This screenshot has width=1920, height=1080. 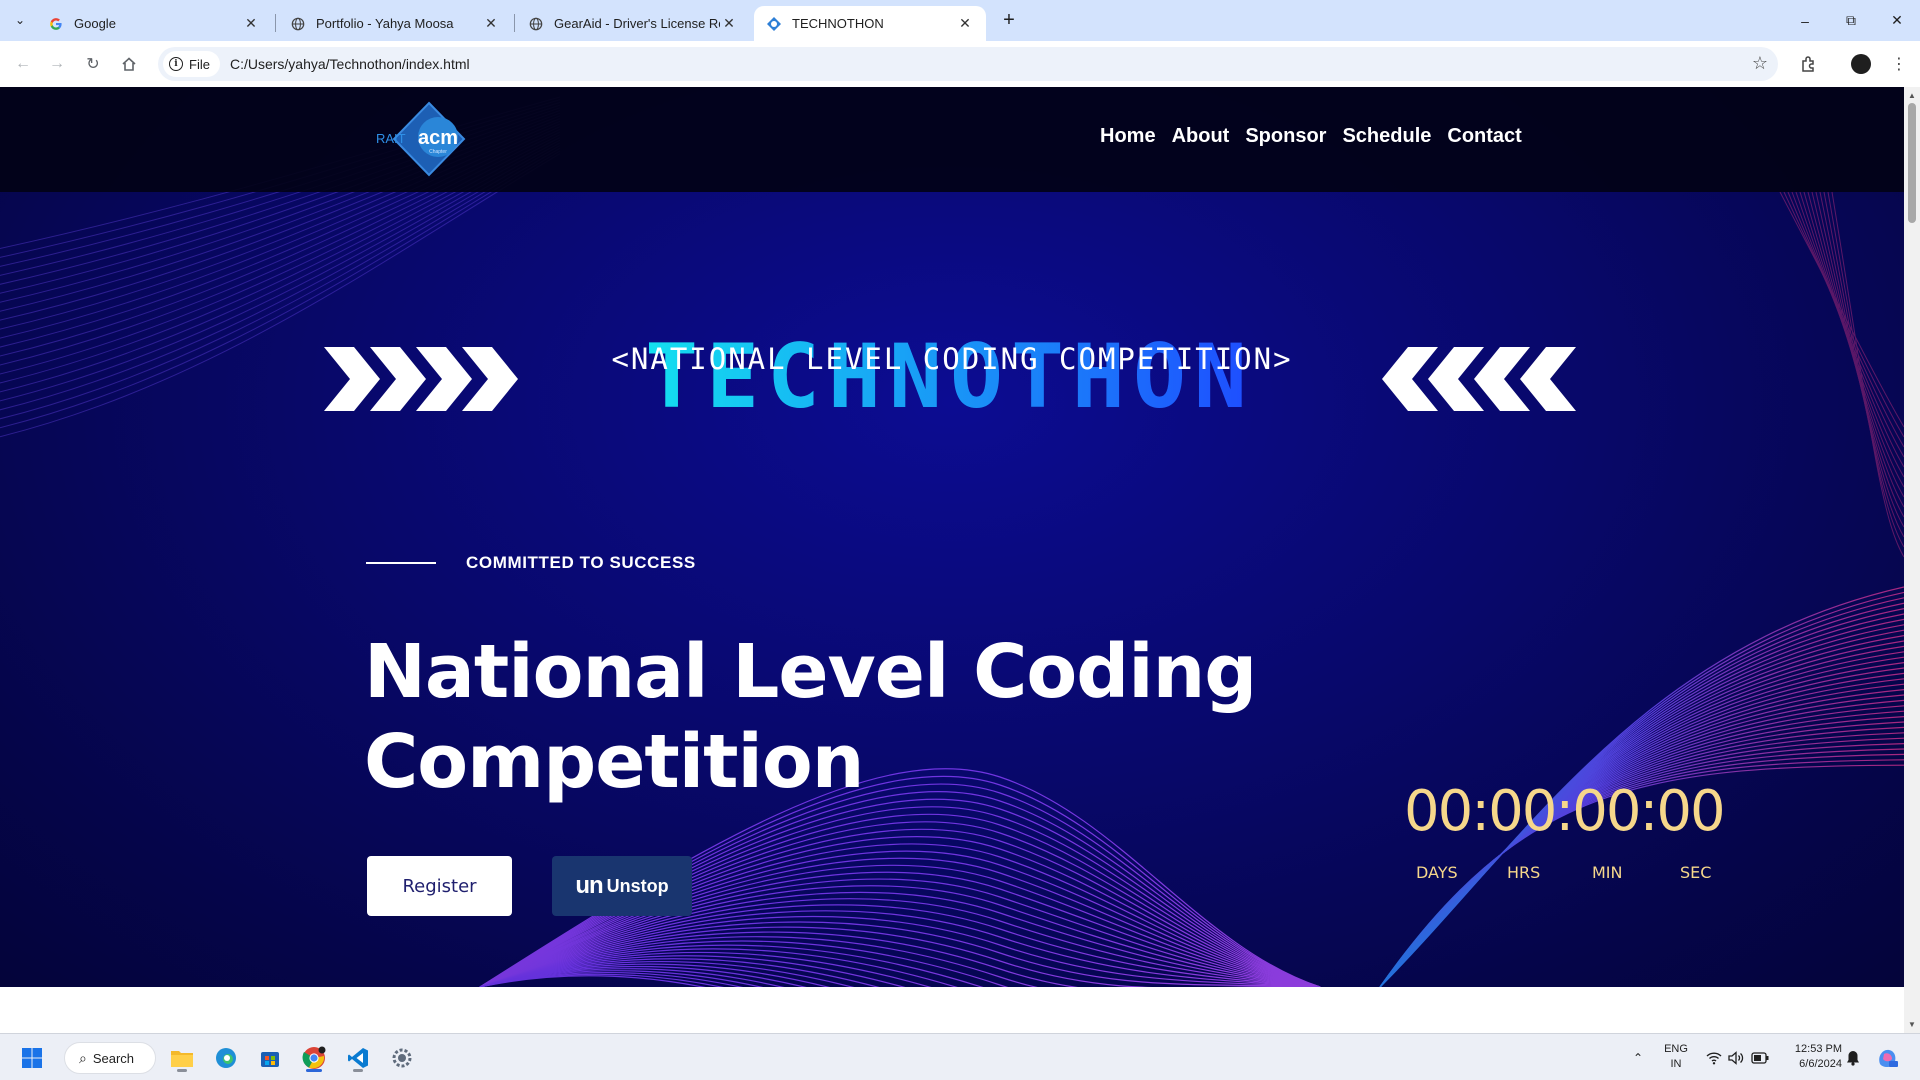 I want to click on notification-bell-icon, so click(x=1853, y=1057).